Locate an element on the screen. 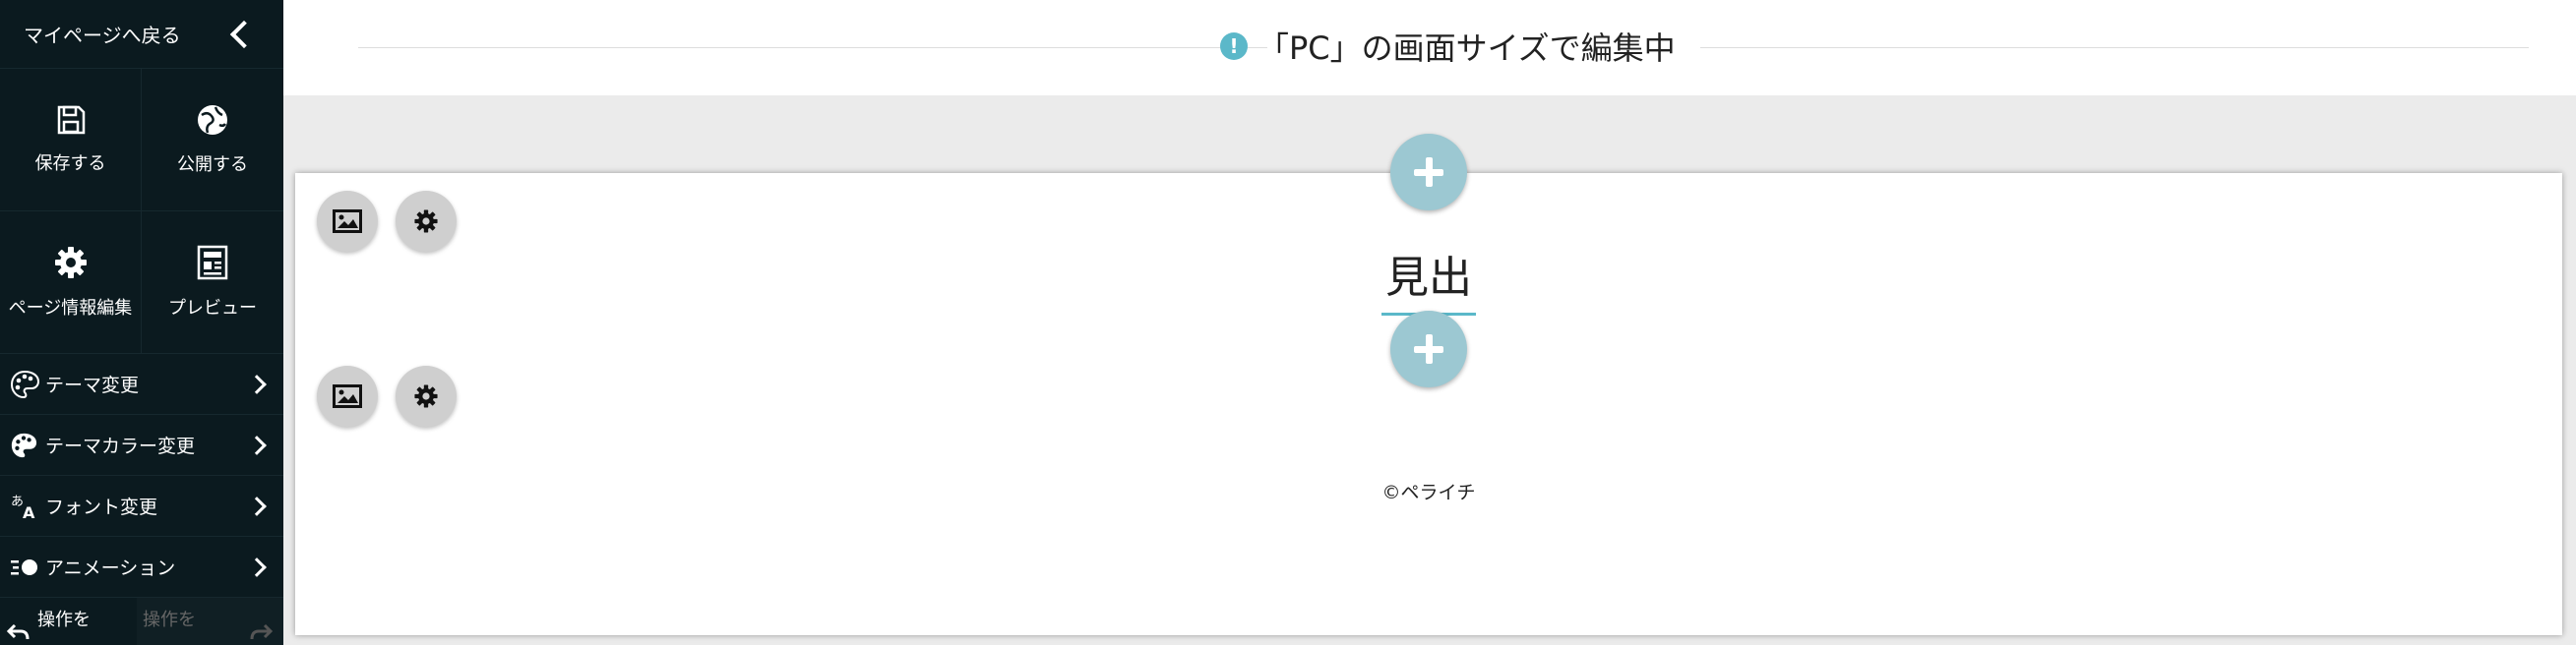  menu-item-animation: アニメーション is located at coordinates (141, 567).